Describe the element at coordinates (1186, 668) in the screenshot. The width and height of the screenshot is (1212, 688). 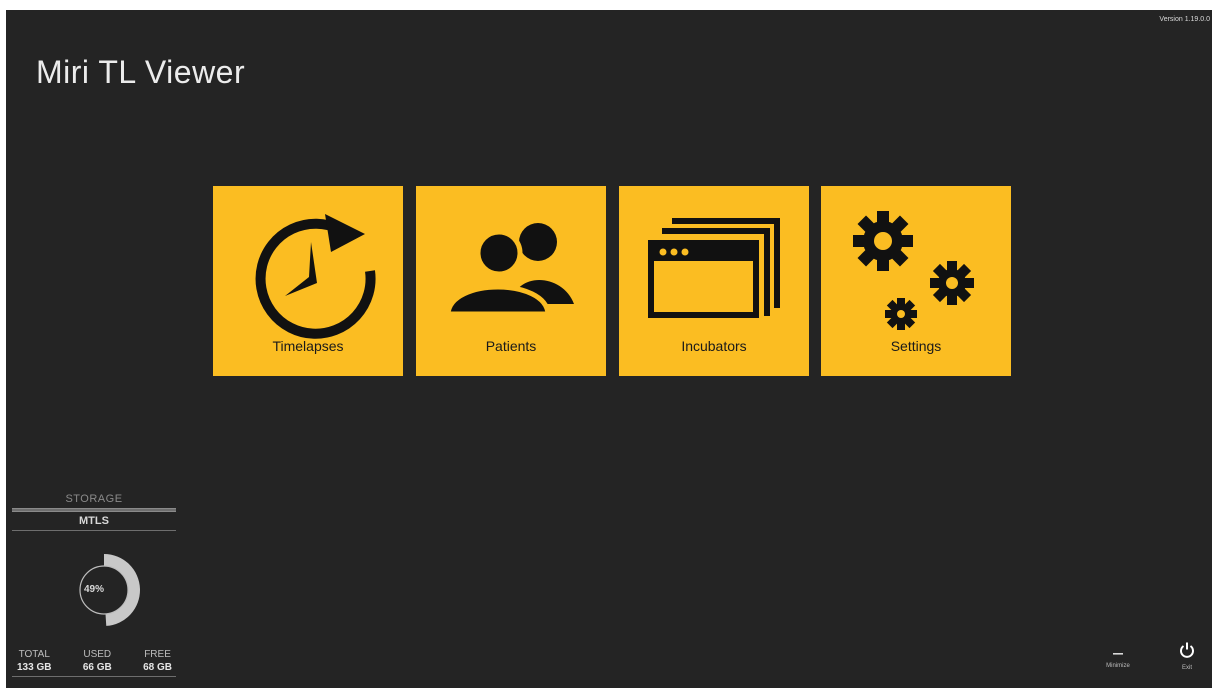
I see `exit-label: Exit` at that location.